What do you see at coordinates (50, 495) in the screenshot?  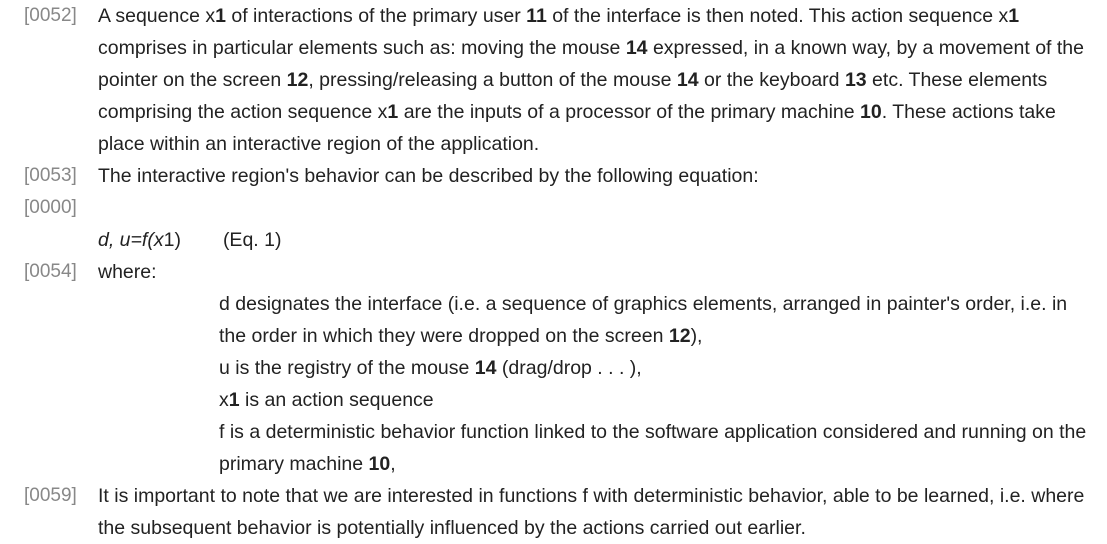 I see `paragraph-number: [0059]` at bounding box center [50, 495].